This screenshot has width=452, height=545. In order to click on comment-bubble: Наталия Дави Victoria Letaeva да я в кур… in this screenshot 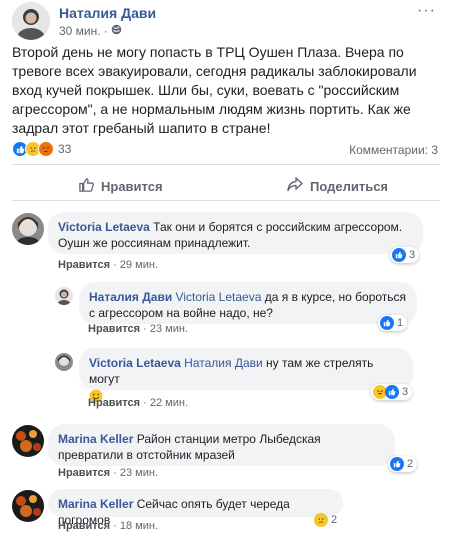, I will do `click(248, 303)`.